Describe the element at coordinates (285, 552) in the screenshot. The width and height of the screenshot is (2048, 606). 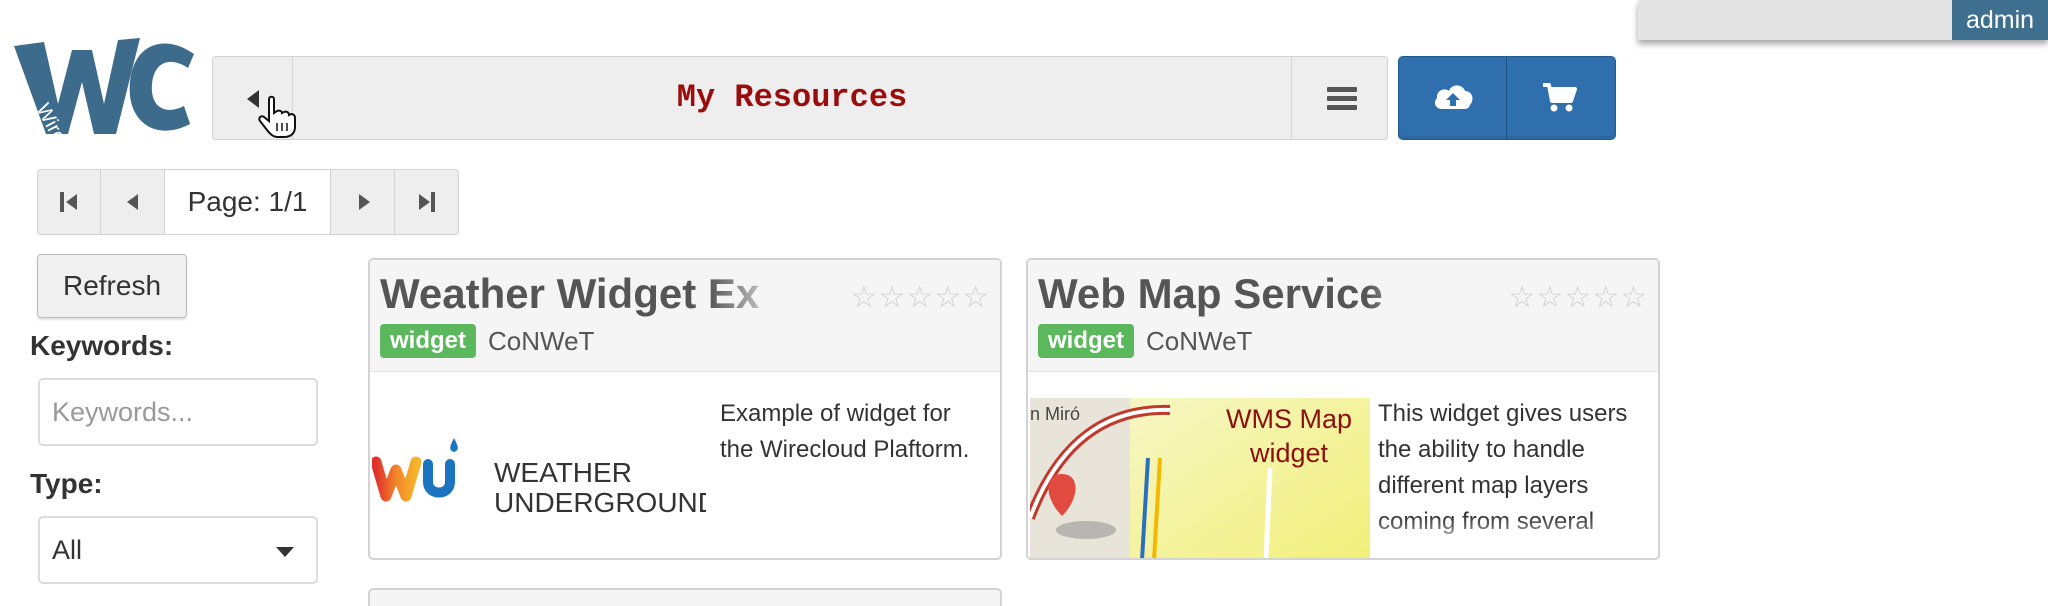
I see `caret-down-icon` at that location.